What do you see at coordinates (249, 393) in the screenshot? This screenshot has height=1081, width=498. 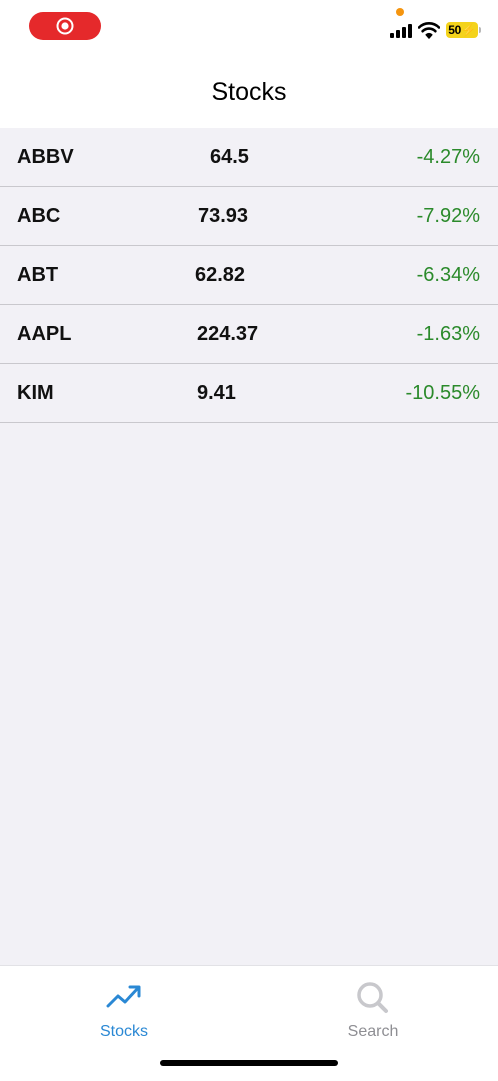 I see `stock-row: KIM 9.41 -10.55%` at bounding box center [249, 393].